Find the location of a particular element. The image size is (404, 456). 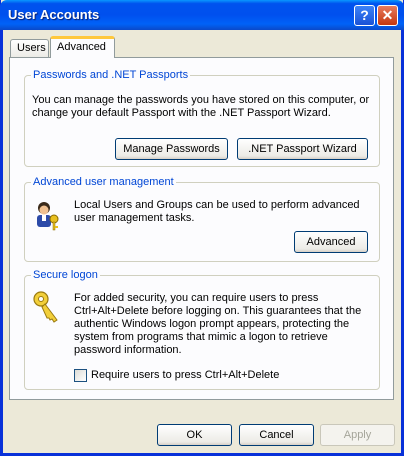

advanced-button: Advanced is located at coordinates (331, 242).